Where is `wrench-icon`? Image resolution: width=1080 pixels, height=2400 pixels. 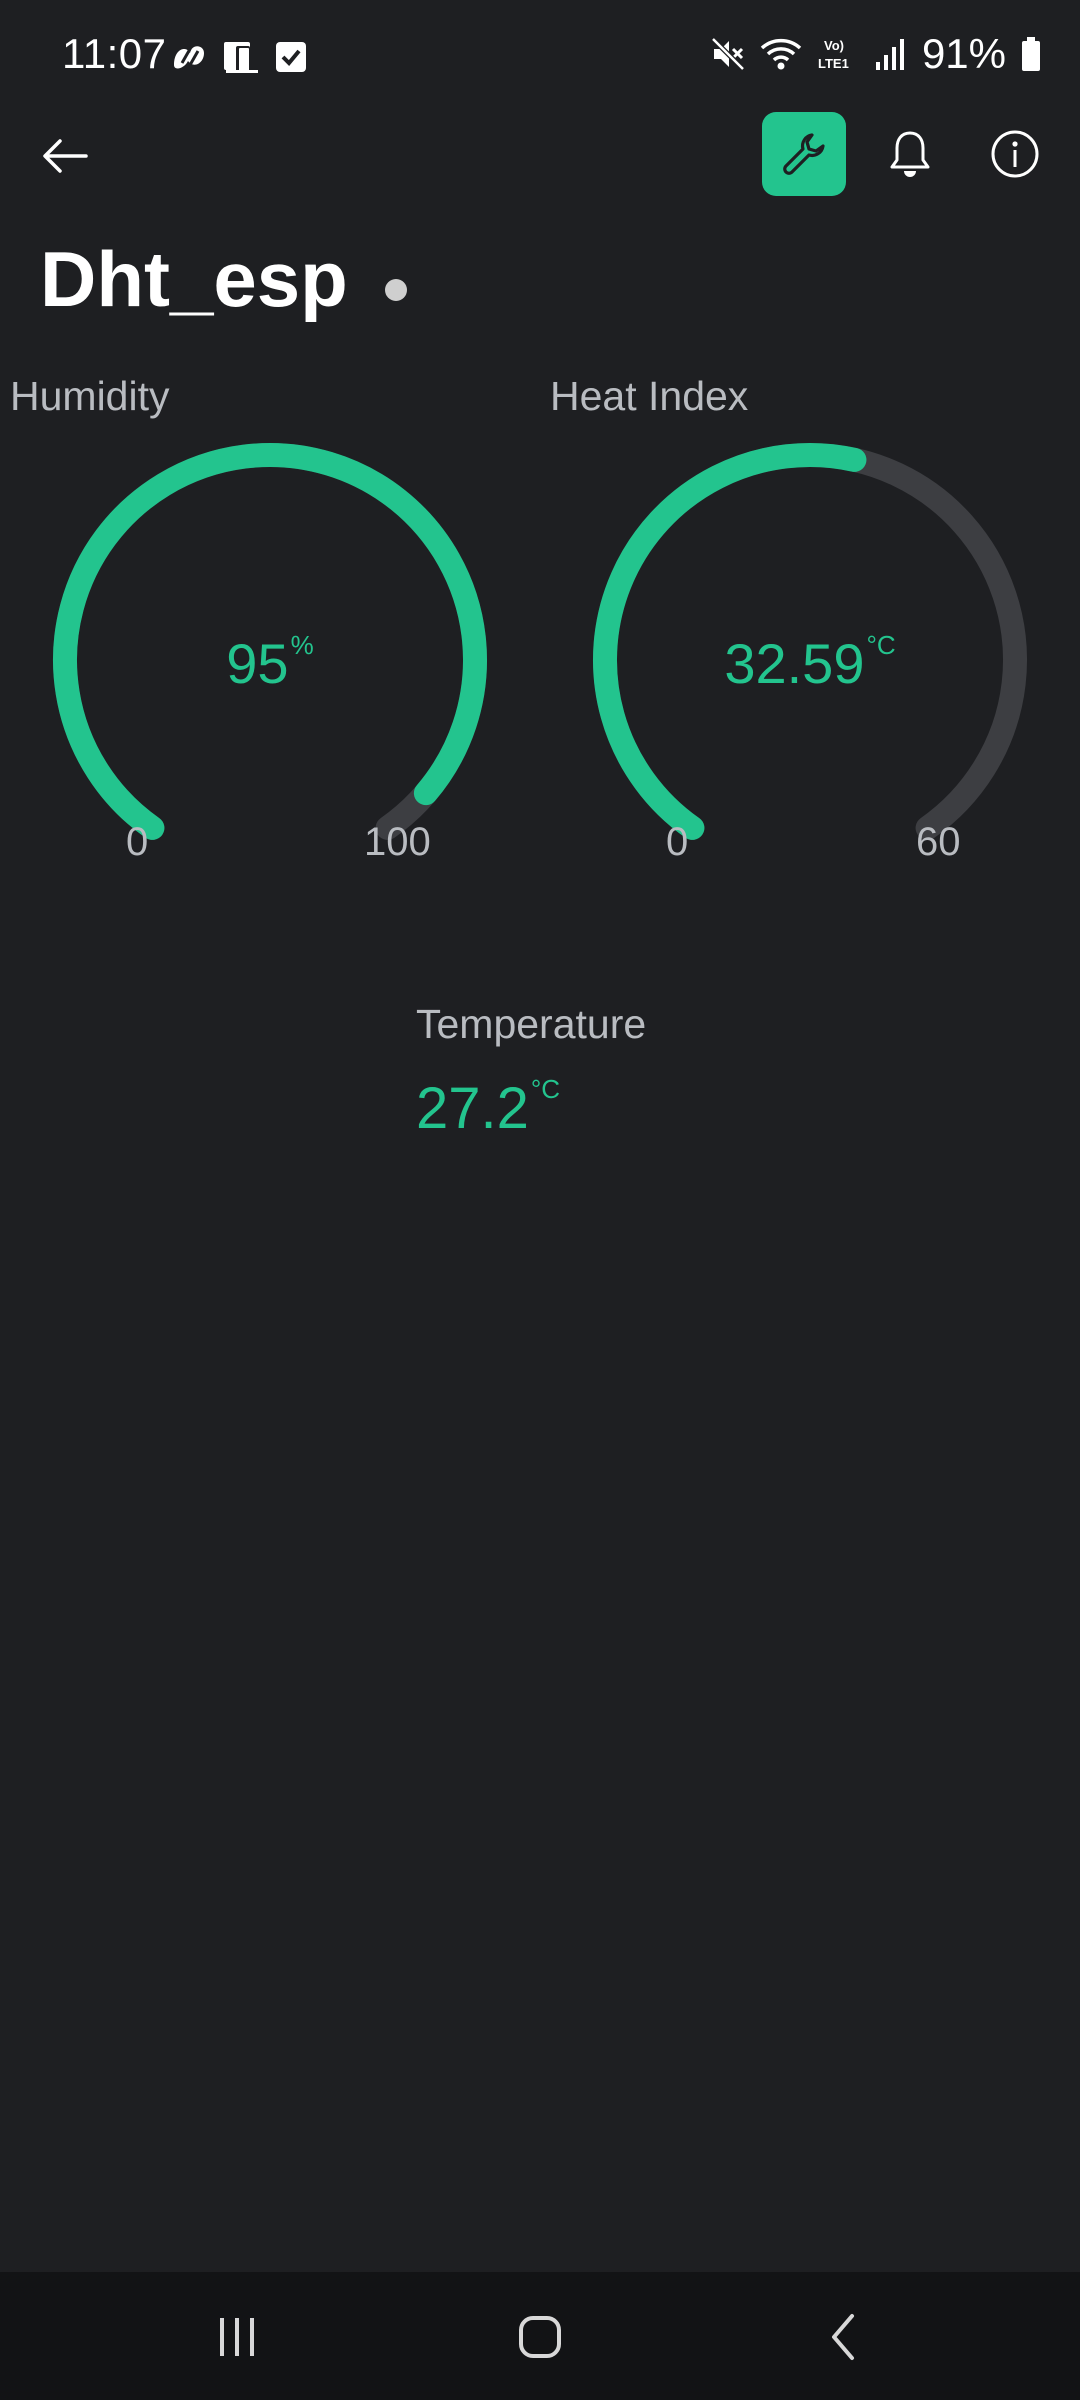 wrench-icon is located at coordinates (804, 154).